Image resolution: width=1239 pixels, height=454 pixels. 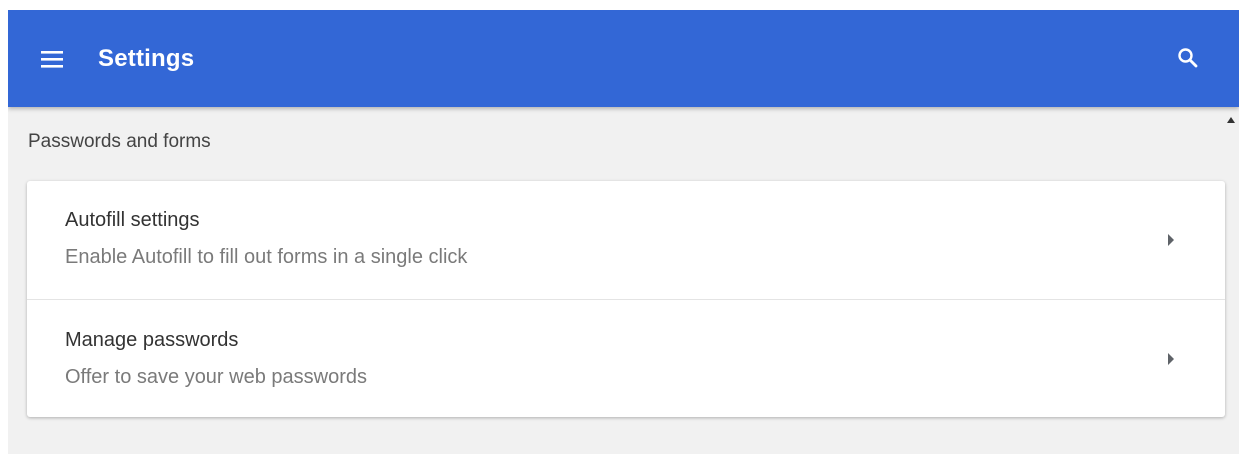 I want to click on search-button, so click(x=1188, y=58).